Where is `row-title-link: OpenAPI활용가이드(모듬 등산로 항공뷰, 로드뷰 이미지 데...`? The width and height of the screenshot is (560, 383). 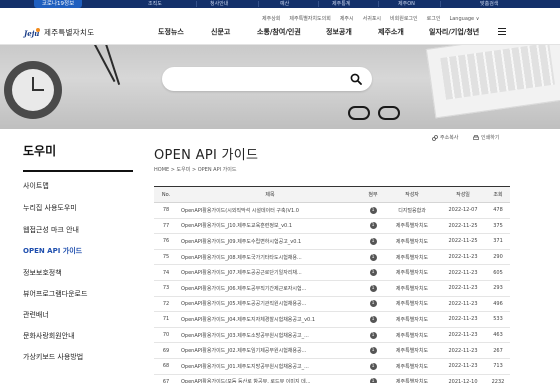
row-title-link: OpenAPI활용가이드(모듬 등산로 항공뷰, 로드뷰 이미지 데... is located at coordinates (270, 378).